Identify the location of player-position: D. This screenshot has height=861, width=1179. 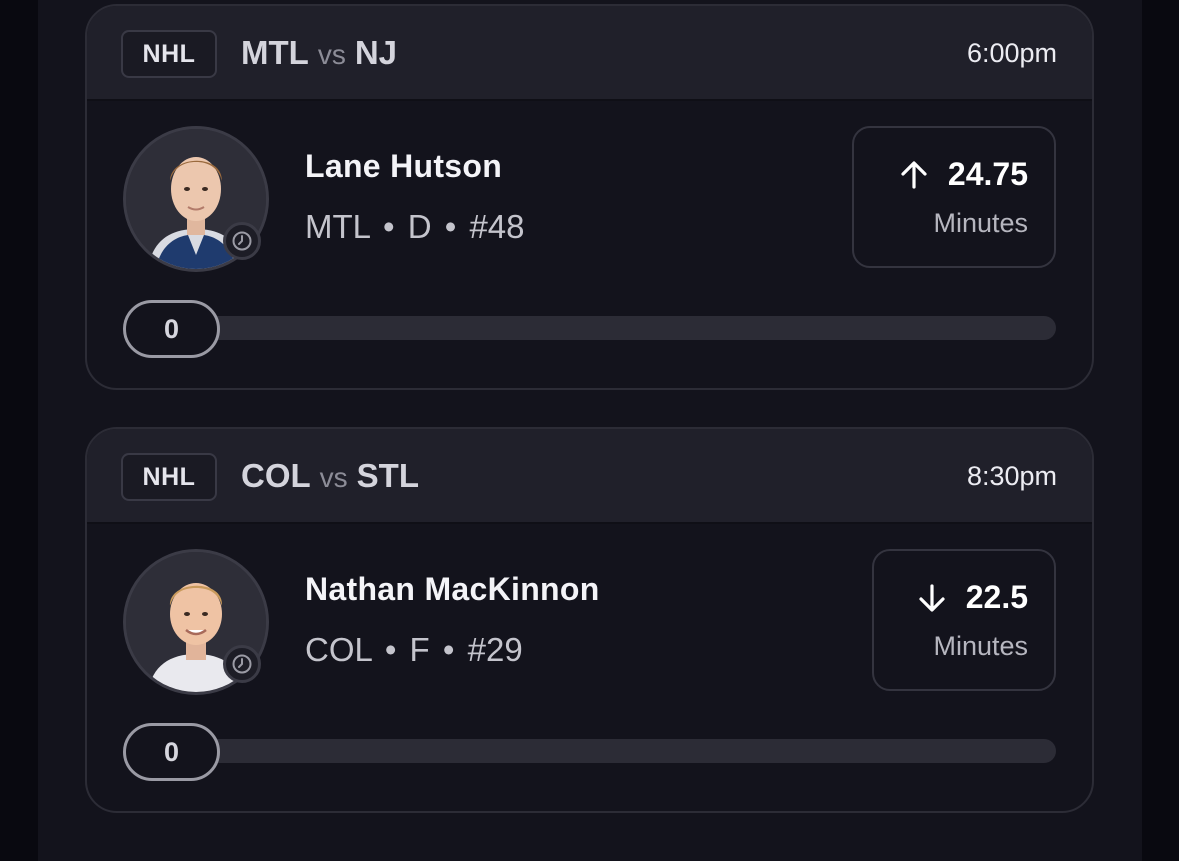
(419, 226).